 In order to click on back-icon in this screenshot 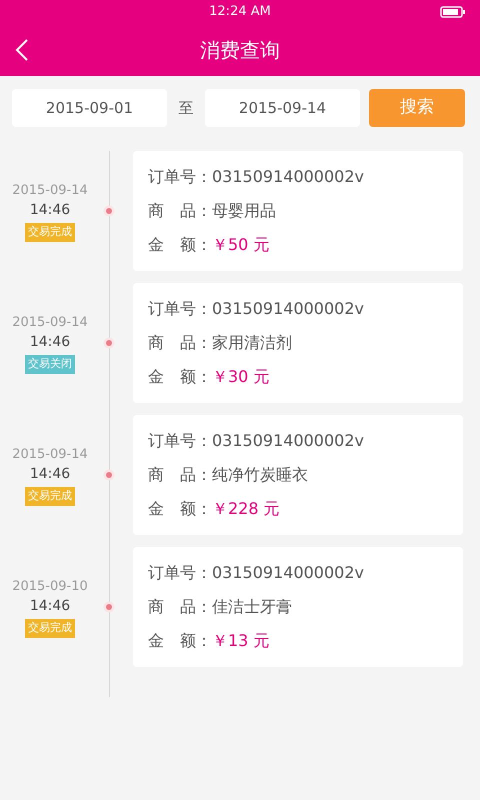, I will do `click(22, 50)`.